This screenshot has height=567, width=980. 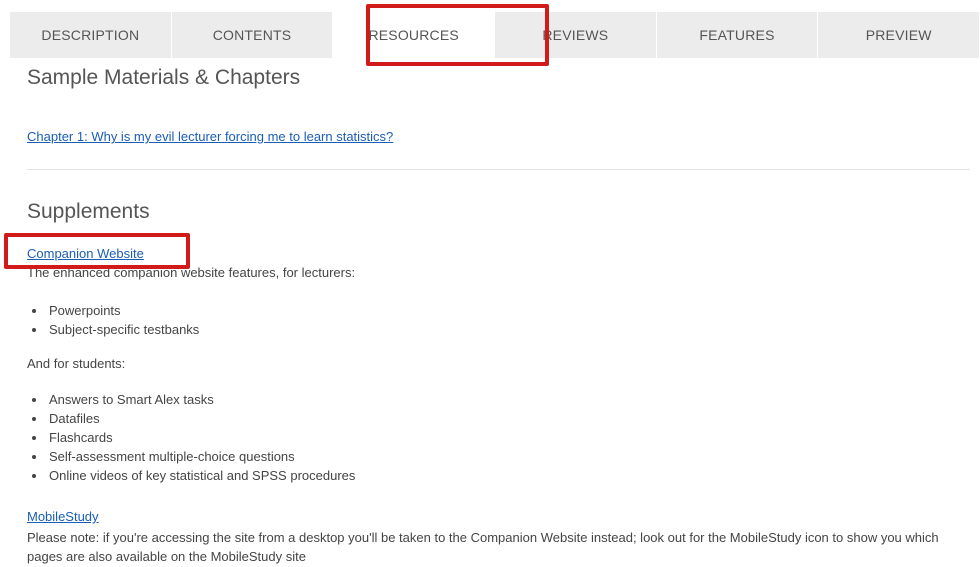 I want to click on supplements-heading: Supplements, so click(x=88, y=211).